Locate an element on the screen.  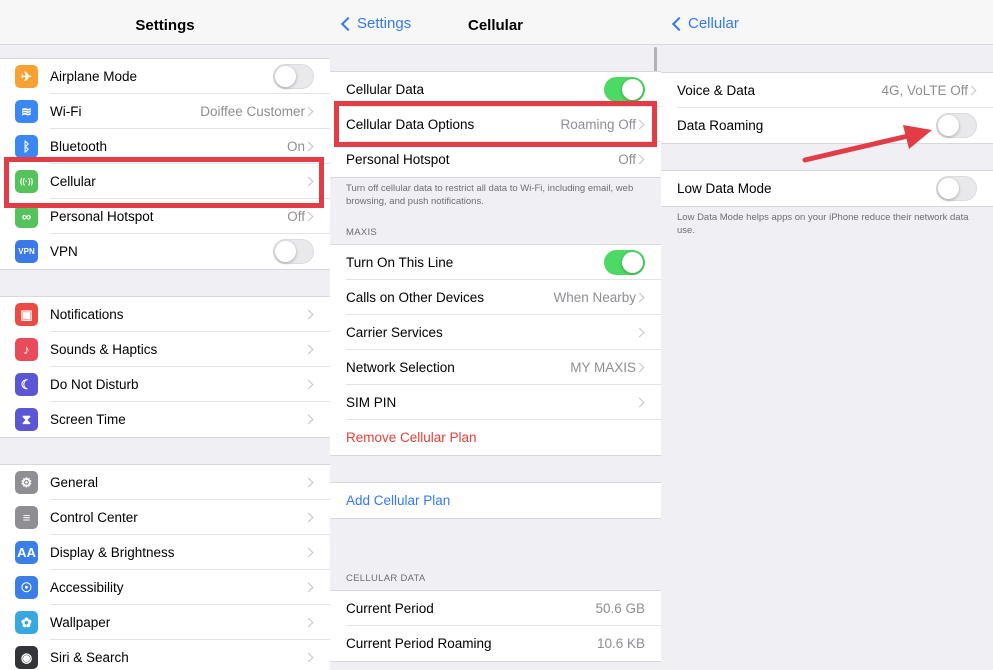
cellular-antenna-icon: ((·)) is located at coordinates (26, 181).